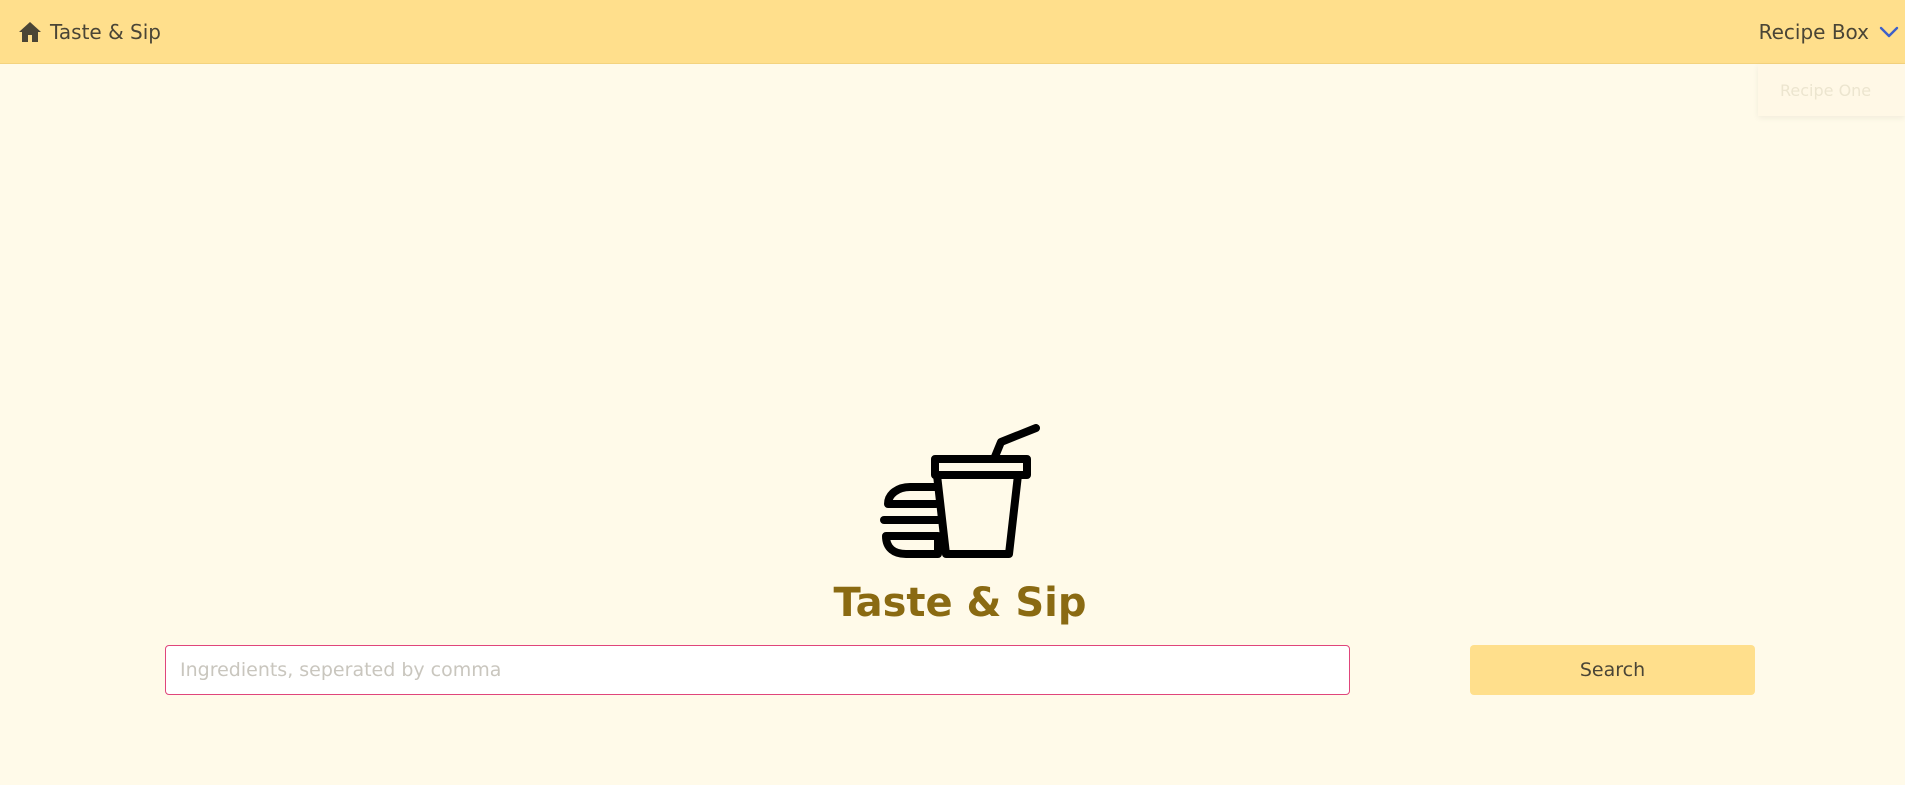 The image size is (1905, 785). Describe the element at coordinates (1612, 670) in the screenshot. I see `search-button: Search` at that location.